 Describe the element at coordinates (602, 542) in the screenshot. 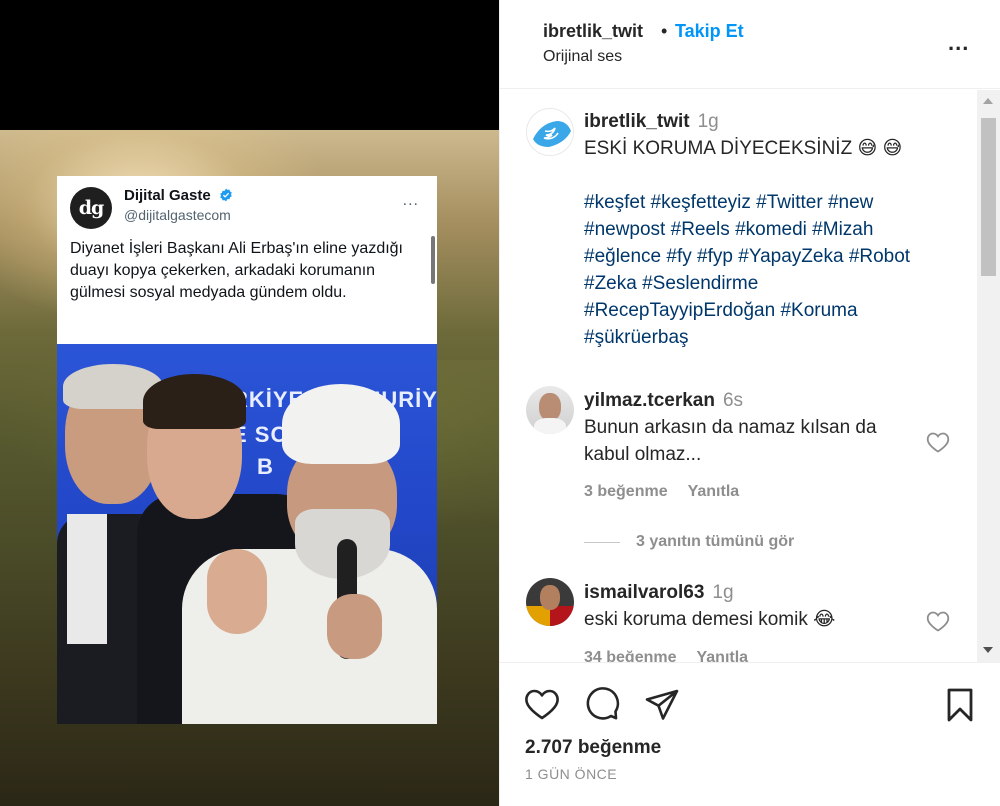

I see `replies-divider` at that location.